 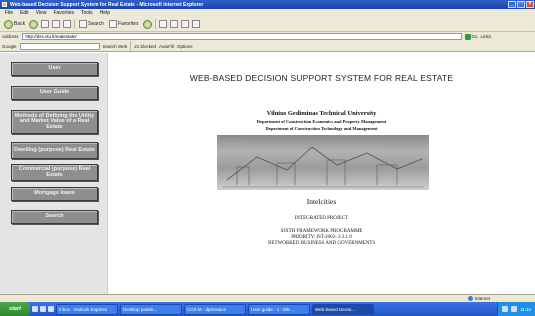 What do you see at coordinates (173, 24) in the screenshot?
I see `mail-icon` at bounding box center [173, 24].